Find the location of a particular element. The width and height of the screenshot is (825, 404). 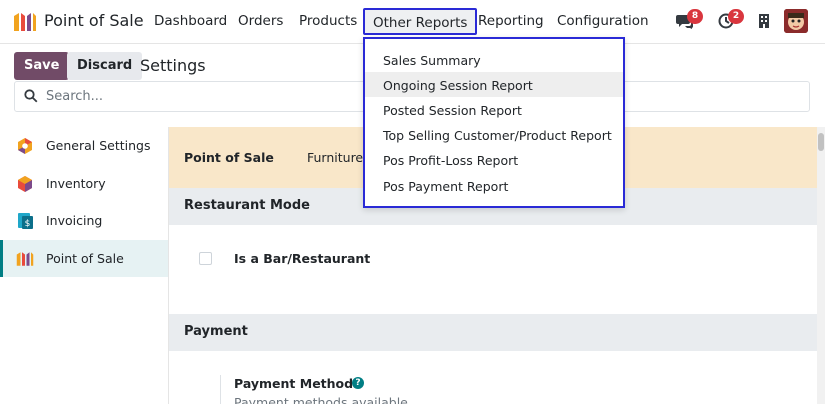

sidebar-item-inventory: Inventory is located at coordinates (84, 183).